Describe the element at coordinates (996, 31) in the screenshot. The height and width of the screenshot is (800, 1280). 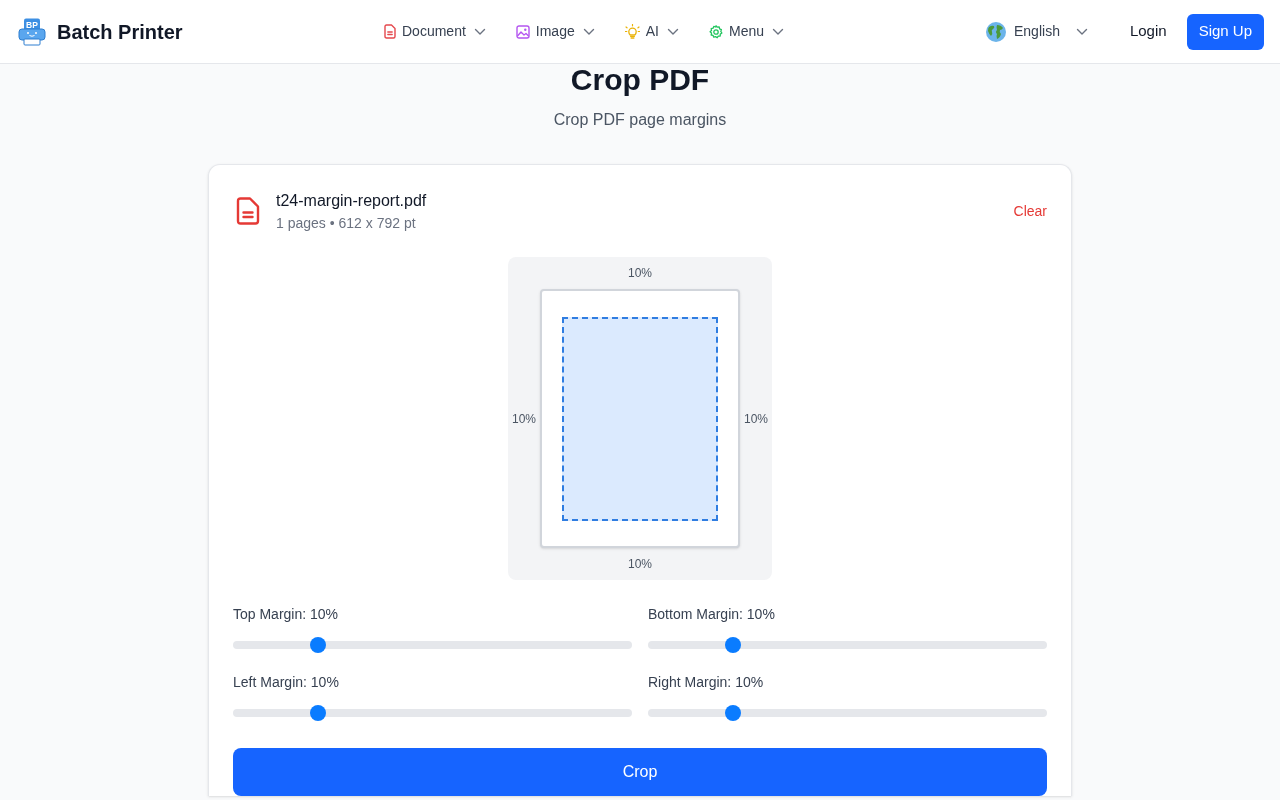
I see `globe-icon` at that location.